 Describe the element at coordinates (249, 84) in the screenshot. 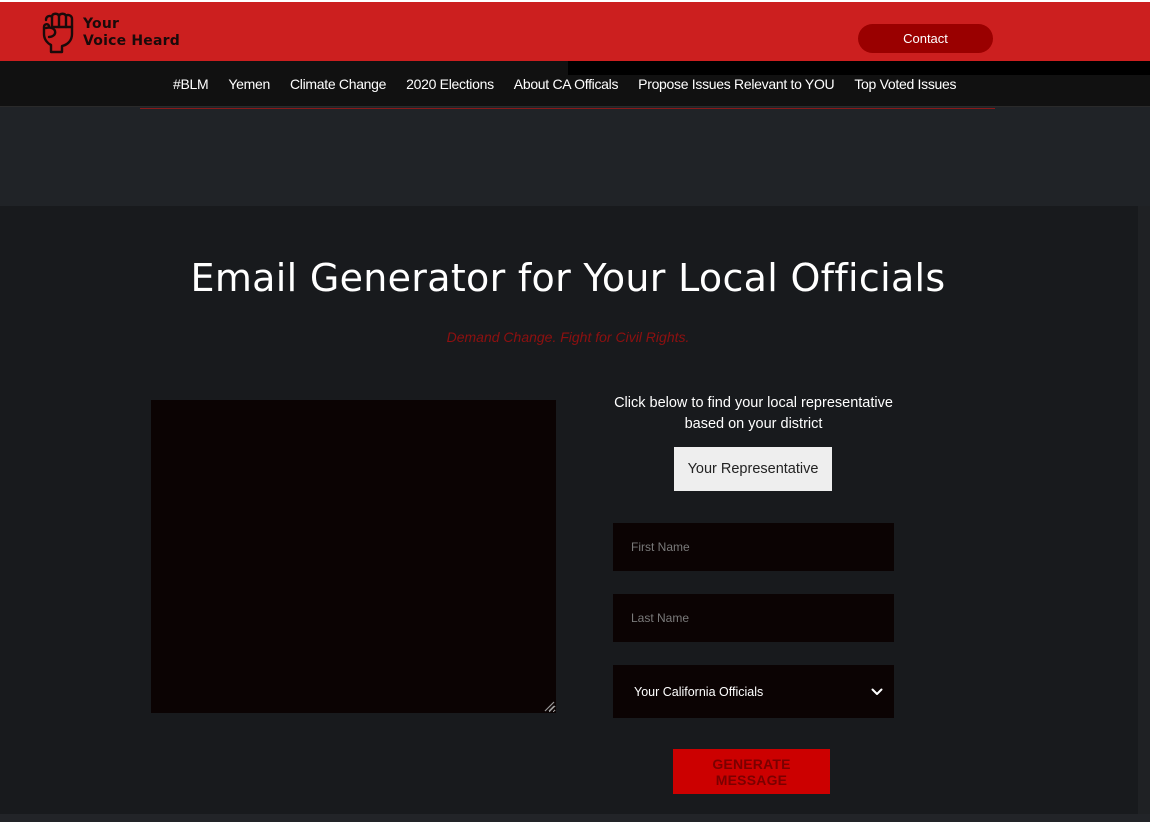

I see `nav-item-yemen: Yemen` at that location.